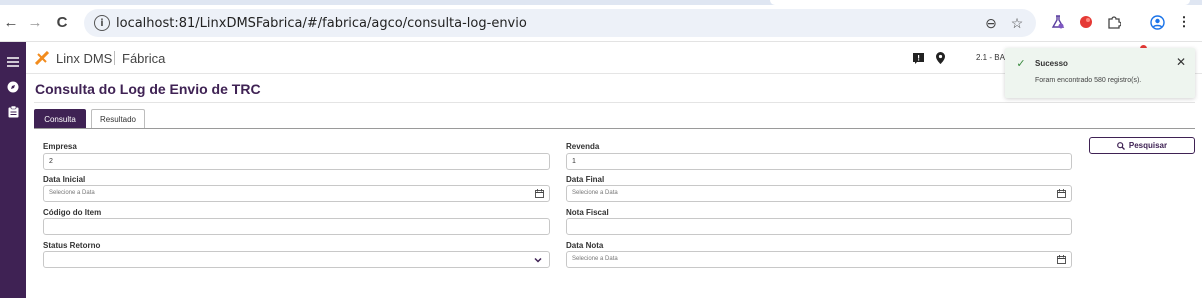 This screenshot has width=1202, height=298. I want to click on codigo-item-label: Código do Item, so click(72, 212).